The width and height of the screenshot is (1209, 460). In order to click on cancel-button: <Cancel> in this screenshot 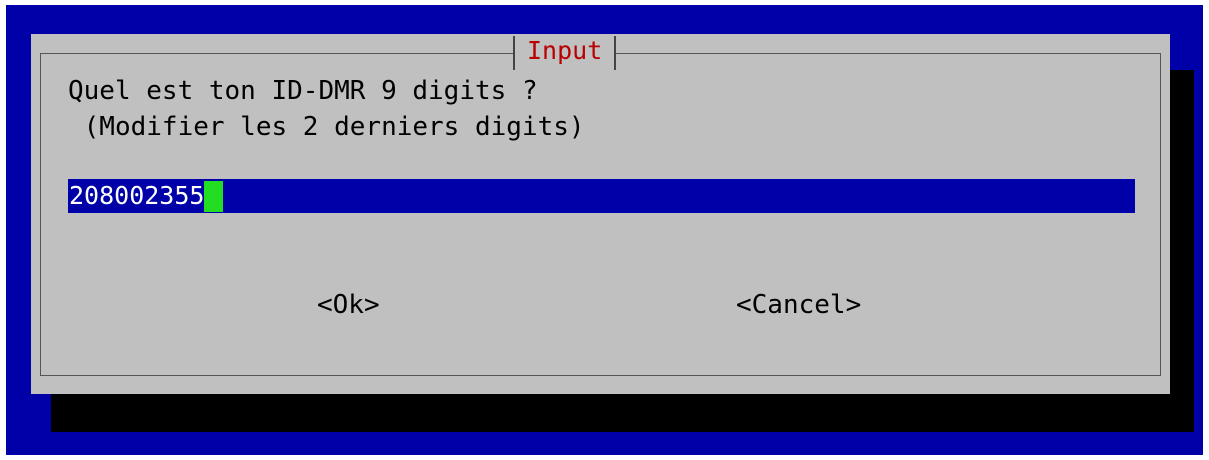, I will do `click(798, 305)`.